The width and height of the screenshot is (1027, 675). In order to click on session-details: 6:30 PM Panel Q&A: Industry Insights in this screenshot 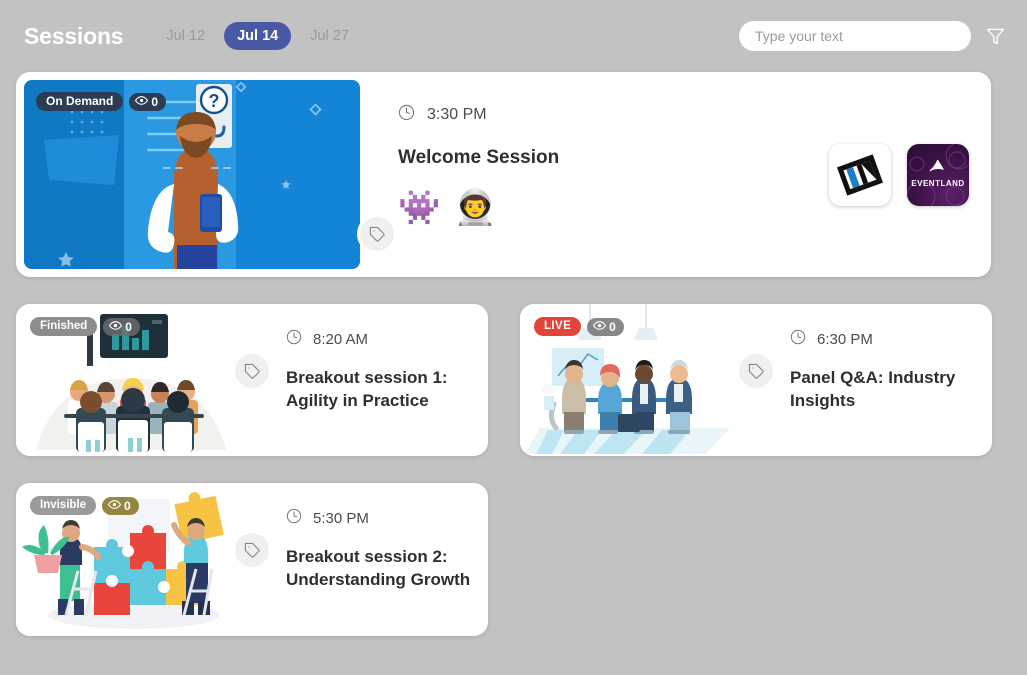, I will do `click(871, 380)`.